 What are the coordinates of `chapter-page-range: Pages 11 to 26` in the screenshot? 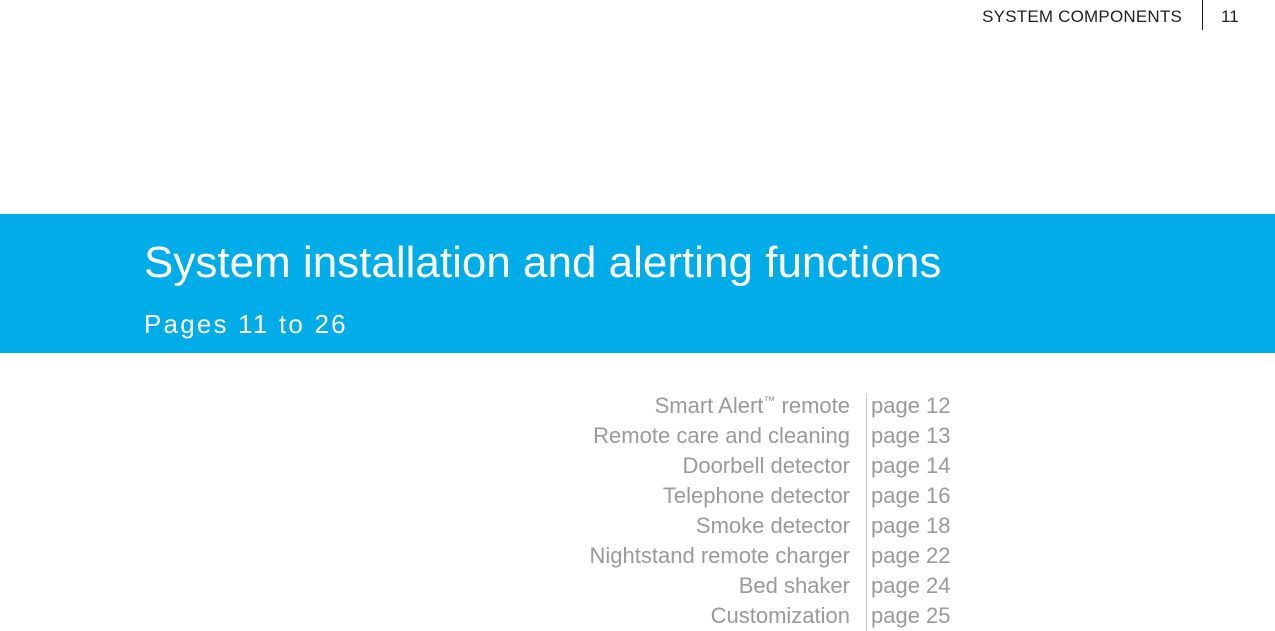 It's located at (246, 324).